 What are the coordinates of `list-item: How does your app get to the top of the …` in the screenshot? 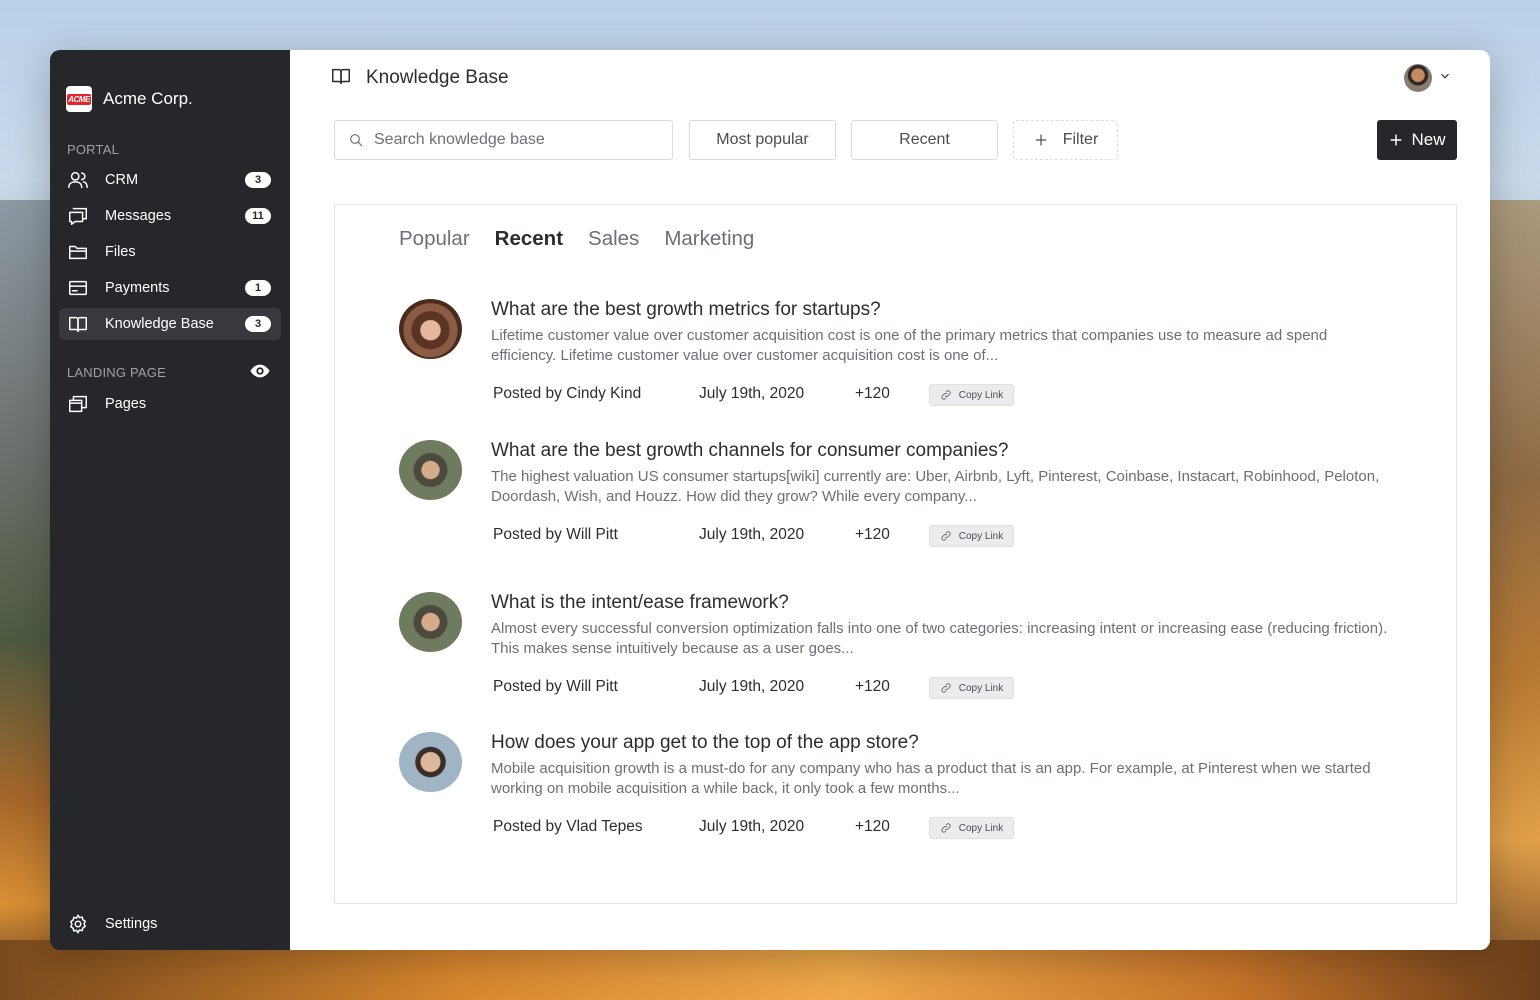 It's located at (897, 797).